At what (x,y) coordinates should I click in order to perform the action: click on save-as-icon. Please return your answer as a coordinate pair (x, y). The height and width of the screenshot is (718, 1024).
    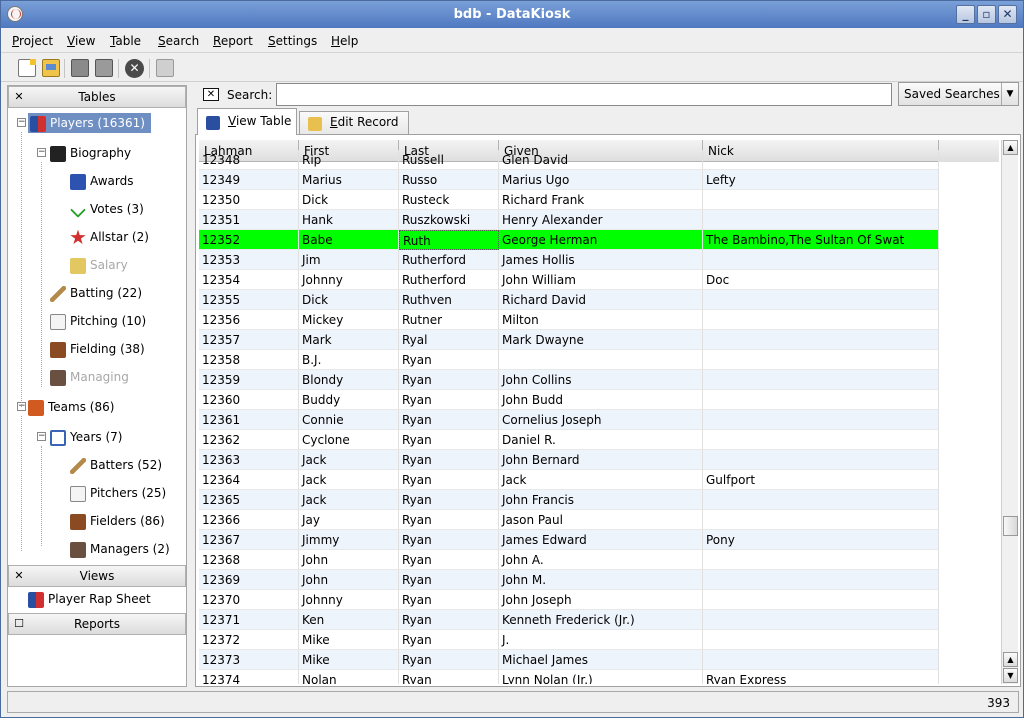
    Looking at the image, I should click on (104, 68).